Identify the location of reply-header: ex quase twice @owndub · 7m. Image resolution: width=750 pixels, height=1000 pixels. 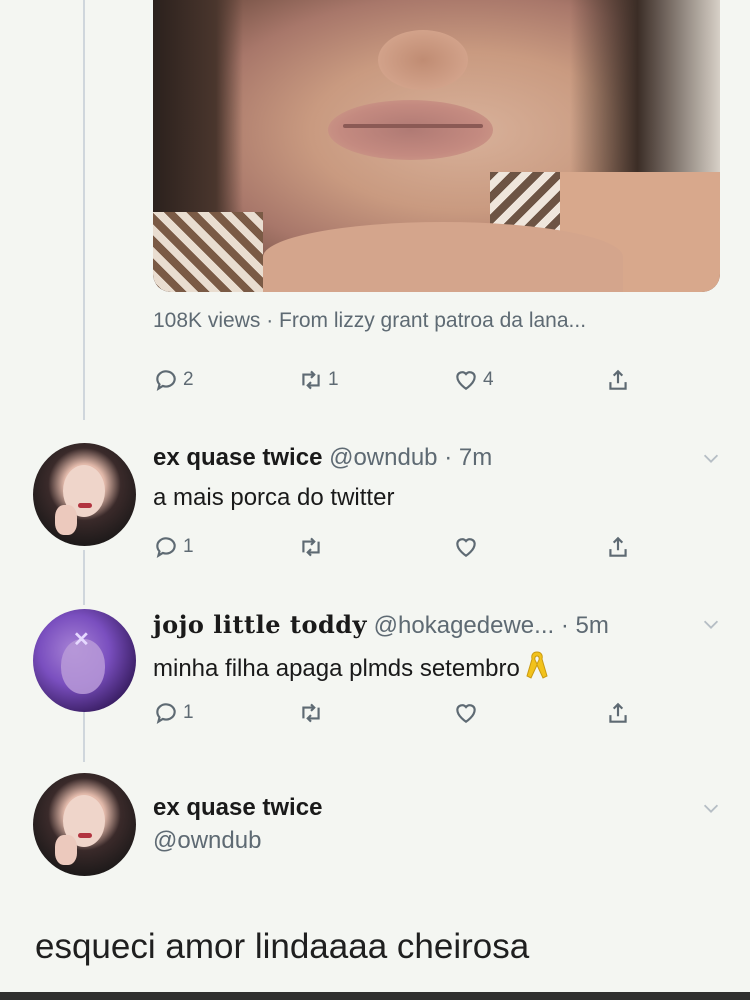
(322, 458).